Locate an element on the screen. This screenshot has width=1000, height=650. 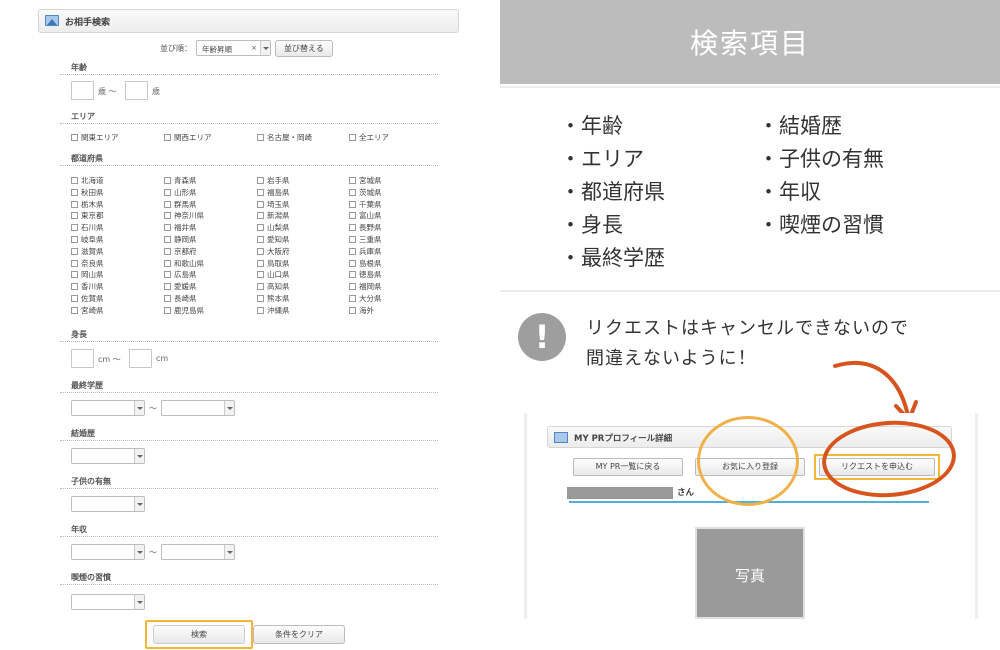
prefecture-checkbox: 福島県 is located at coordinates (273, 192).